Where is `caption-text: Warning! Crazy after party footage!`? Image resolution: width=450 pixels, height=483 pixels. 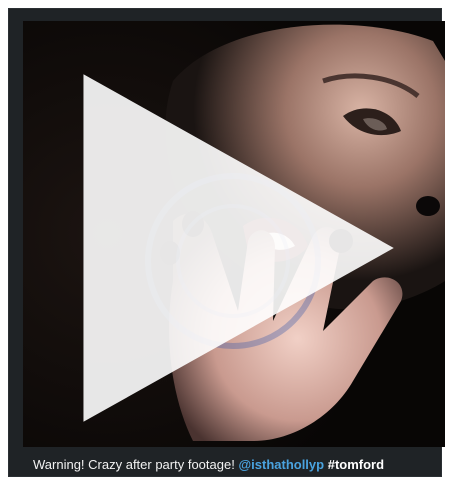
caption-text: Warning! Crazy after party footage! is located at coordinates (134, 464).